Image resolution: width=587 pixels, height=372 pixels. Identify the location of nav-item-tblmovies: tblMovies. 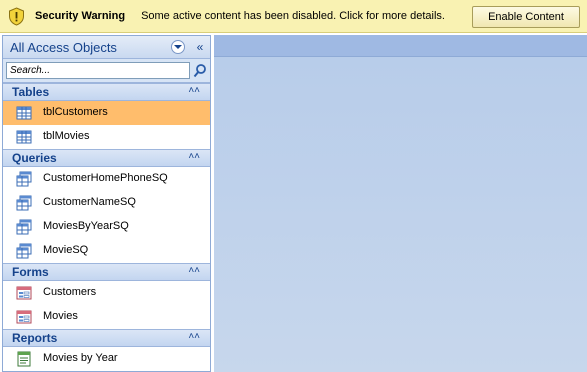
(106, 137).